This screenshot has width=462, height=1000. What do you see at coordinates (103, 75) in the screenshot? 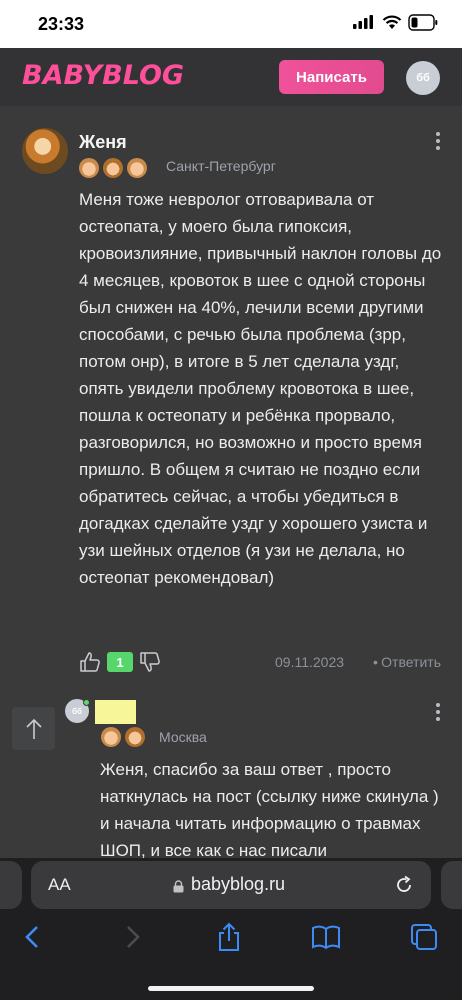
I see `babyblog-logo: BABYBLOG` at bounding box center [103, 75].